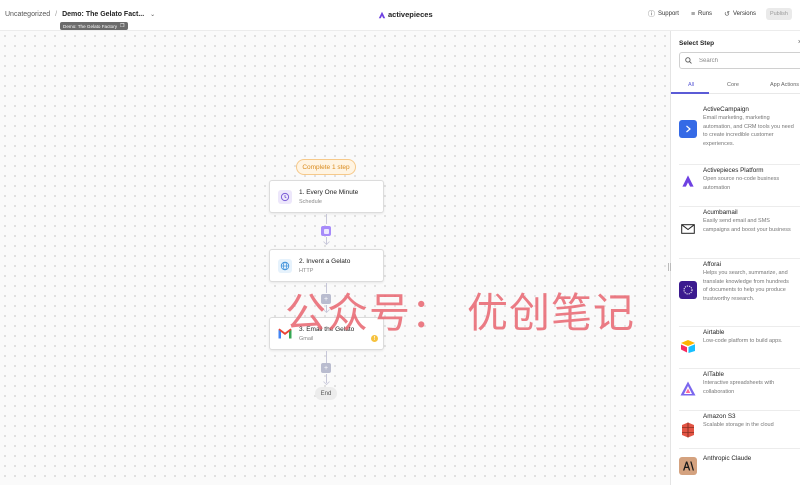 This screenshot has height=485, width=800. What do you see at coordinates (691, 85) in the screenshot?
I see `tab-all: All` at bounding box center [691, 85].